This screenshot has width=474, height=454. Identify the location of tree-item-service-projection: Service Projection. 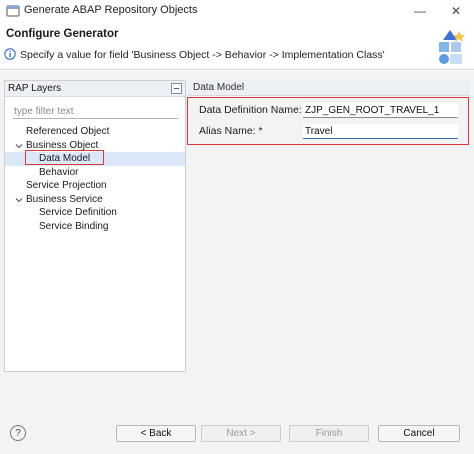
(95, 186).